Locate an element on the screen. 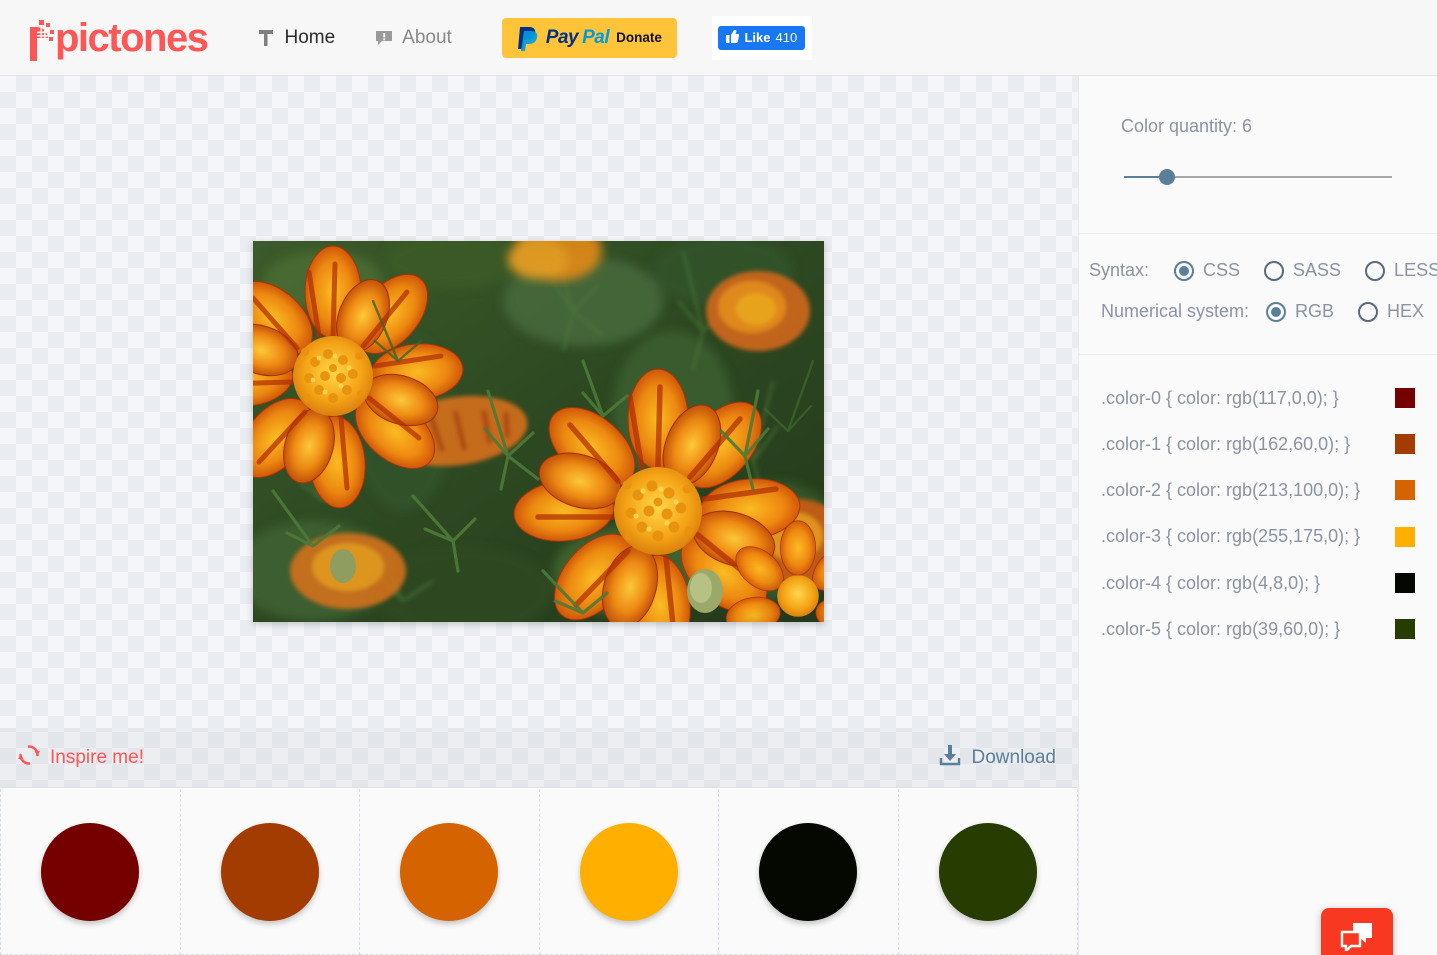 The height and width of the screenshot is (955, 1437). download-button: Download is located at coordinates (997, 758).